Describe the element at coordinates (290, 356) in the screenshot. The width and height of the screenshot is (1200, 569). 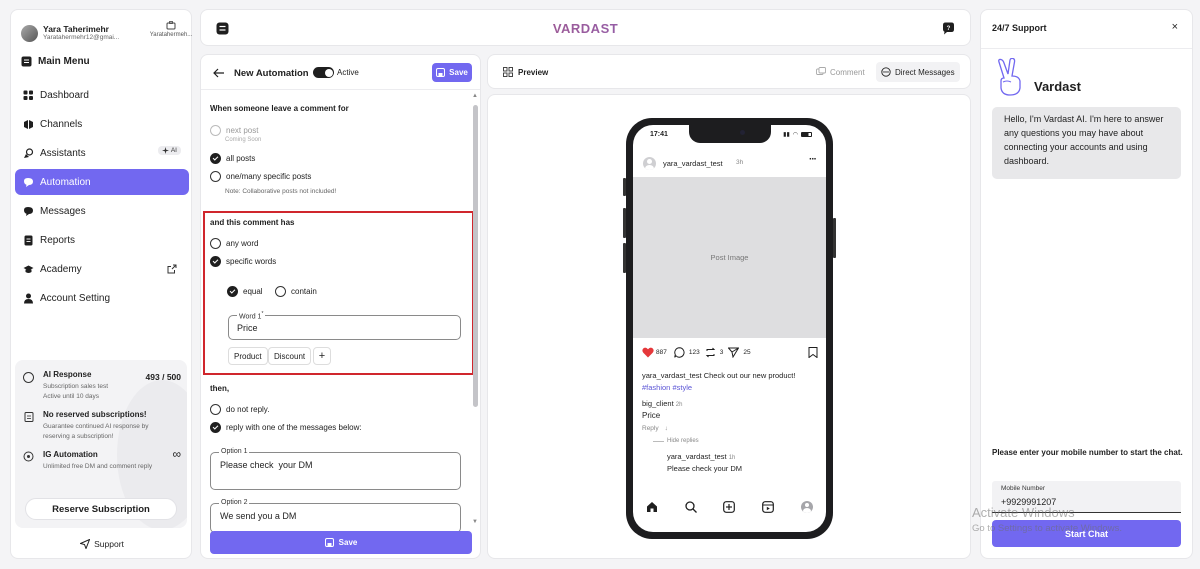
I see `keyword-chip-discount: Discount` at that location.